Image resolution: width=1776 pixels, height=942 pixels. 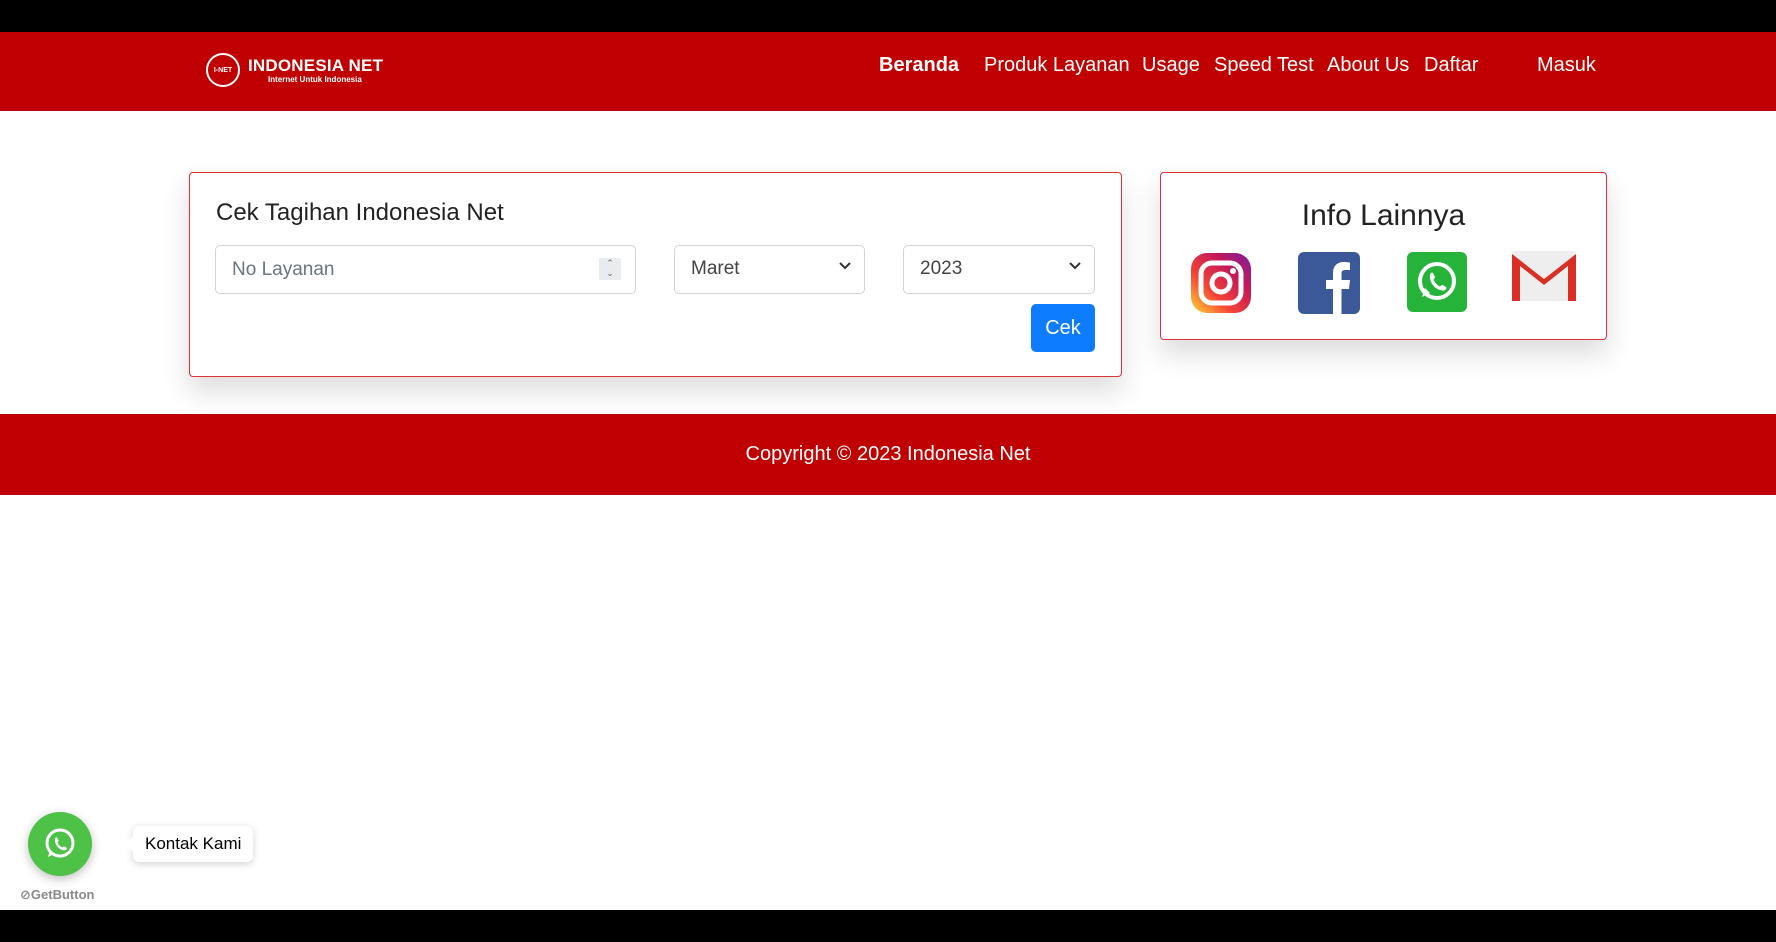 I want to click on nav-link-produk-layanan: Produk Layanan, so click(x=1057, y=65).